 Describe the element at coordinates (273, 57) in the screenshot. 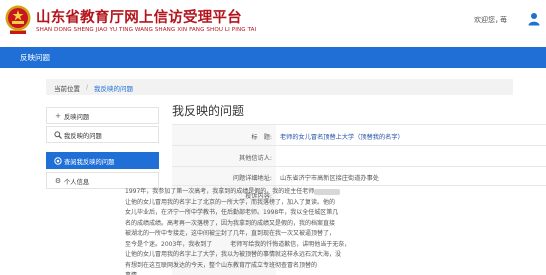

I see `main-navbar: 反映问题` at that location.